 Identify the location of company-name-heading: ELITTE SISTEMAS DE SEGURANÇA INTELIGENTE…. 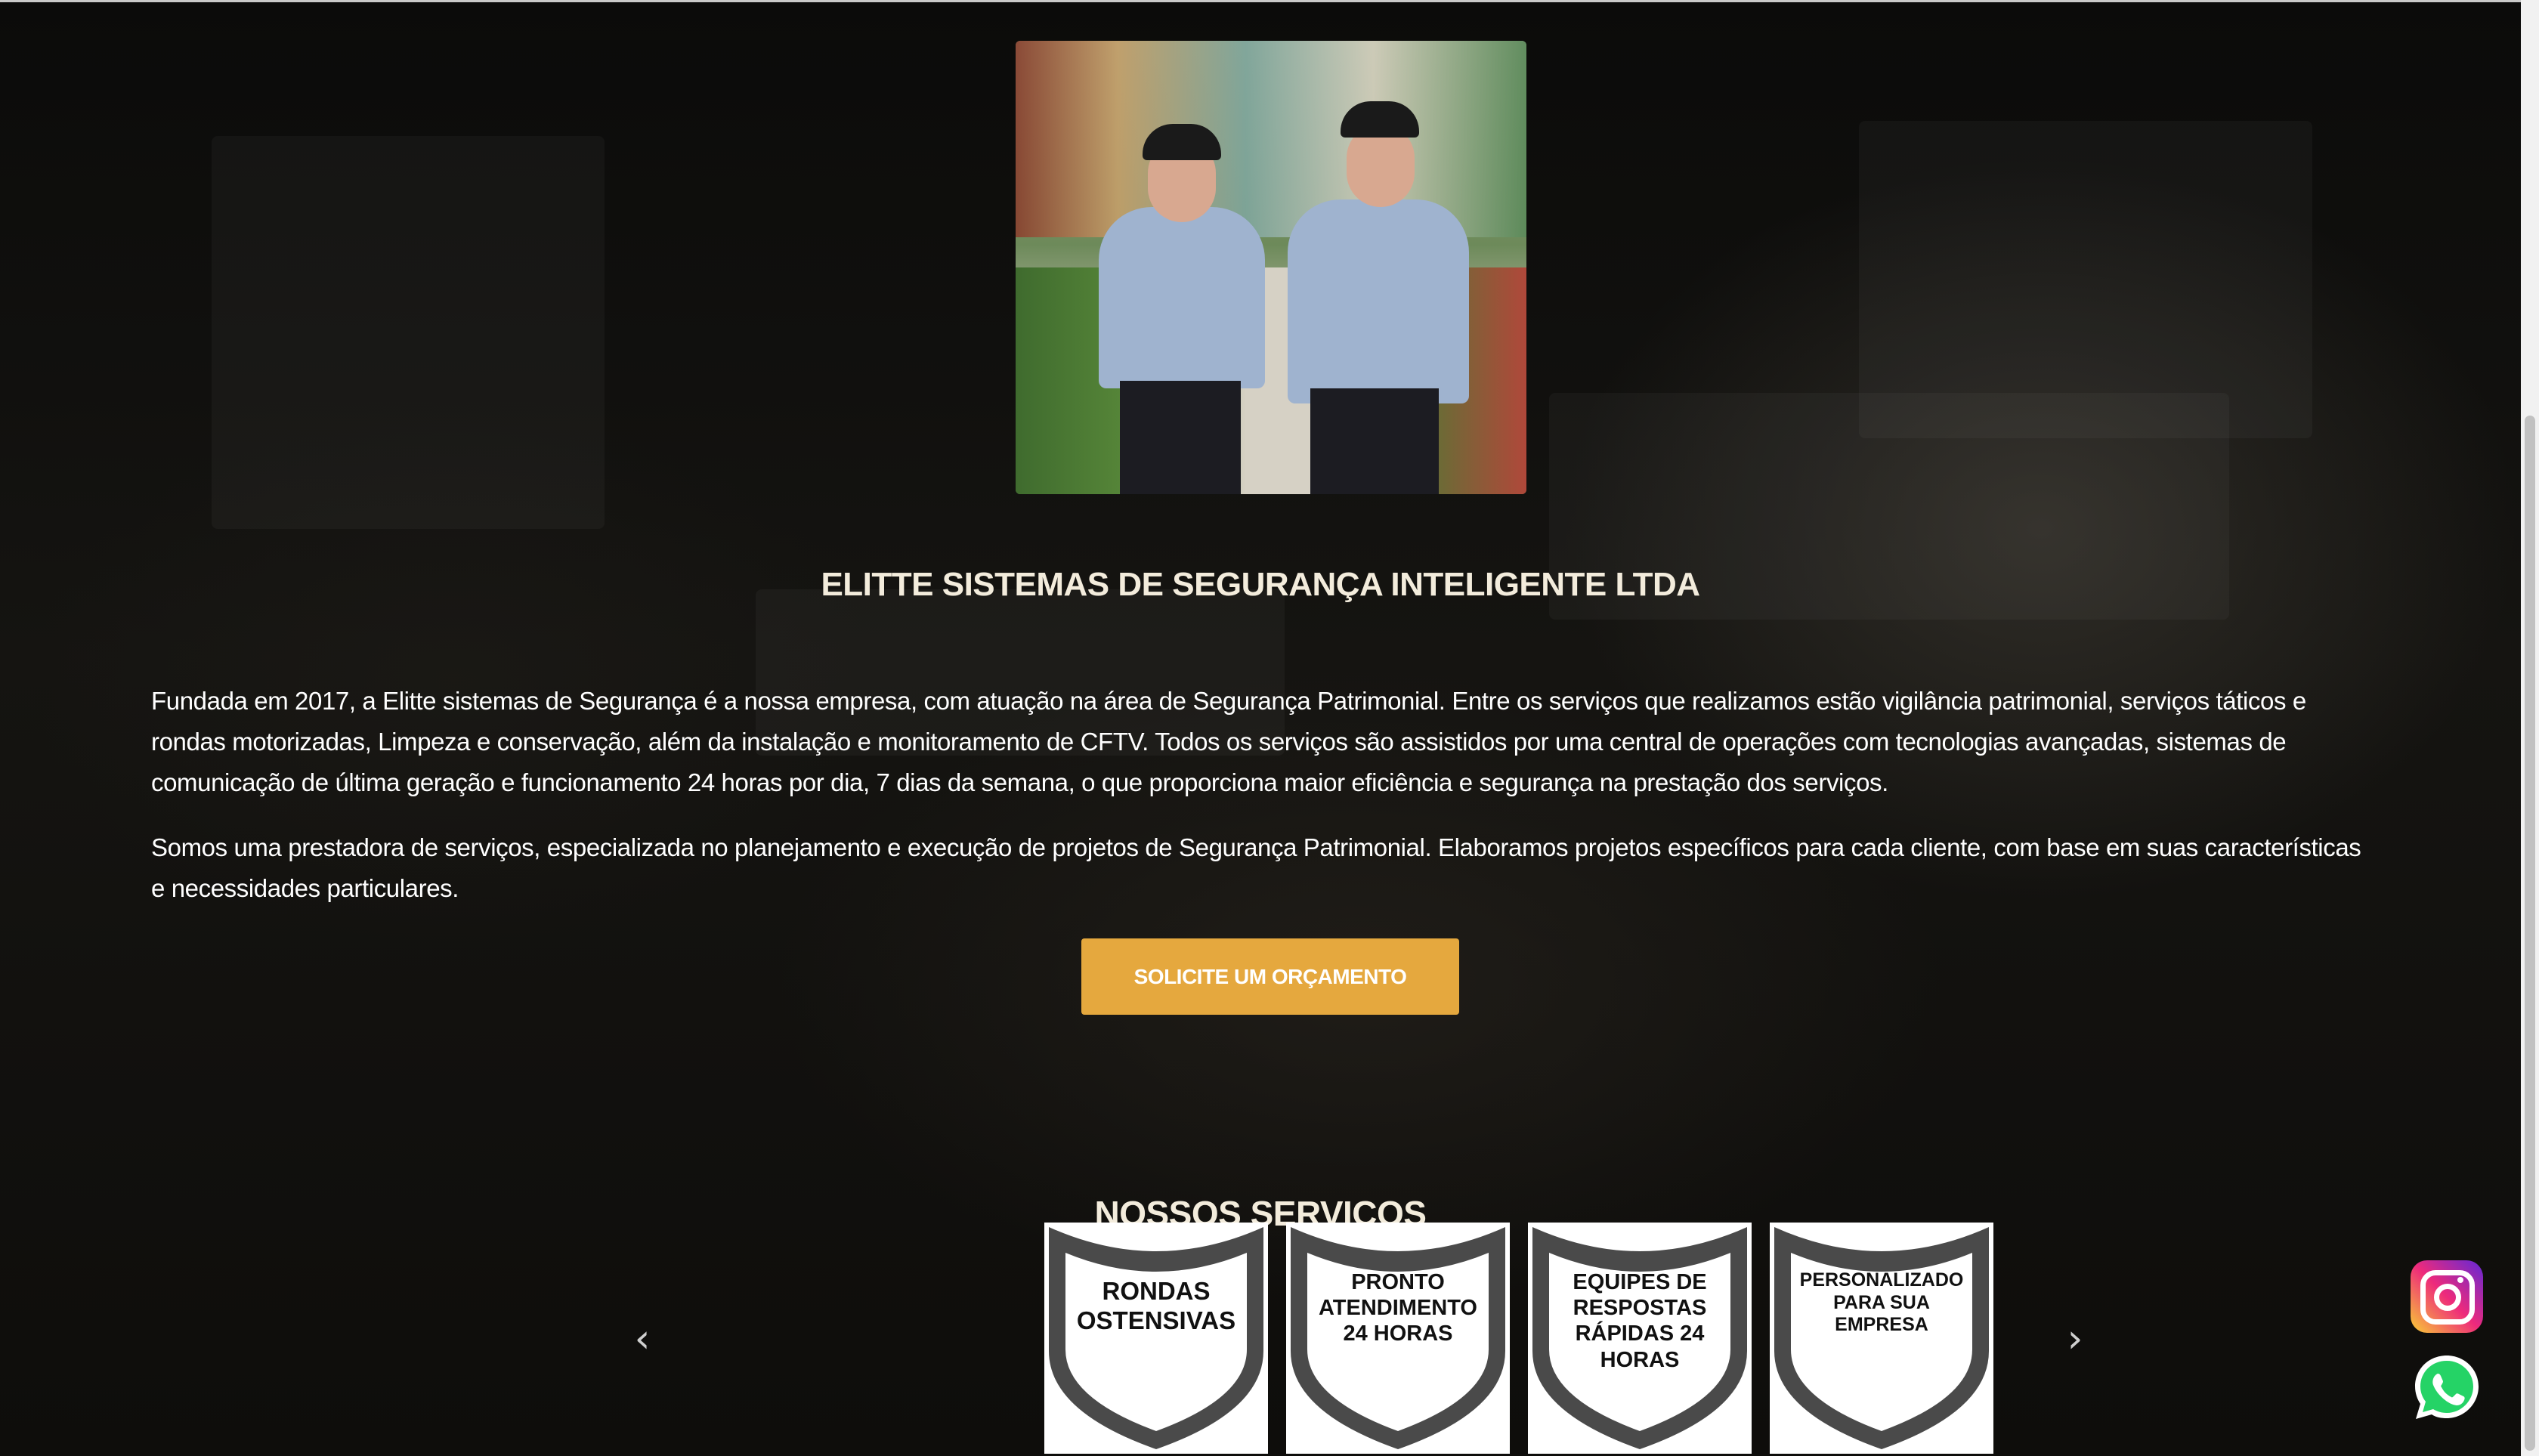
(1260, 585).